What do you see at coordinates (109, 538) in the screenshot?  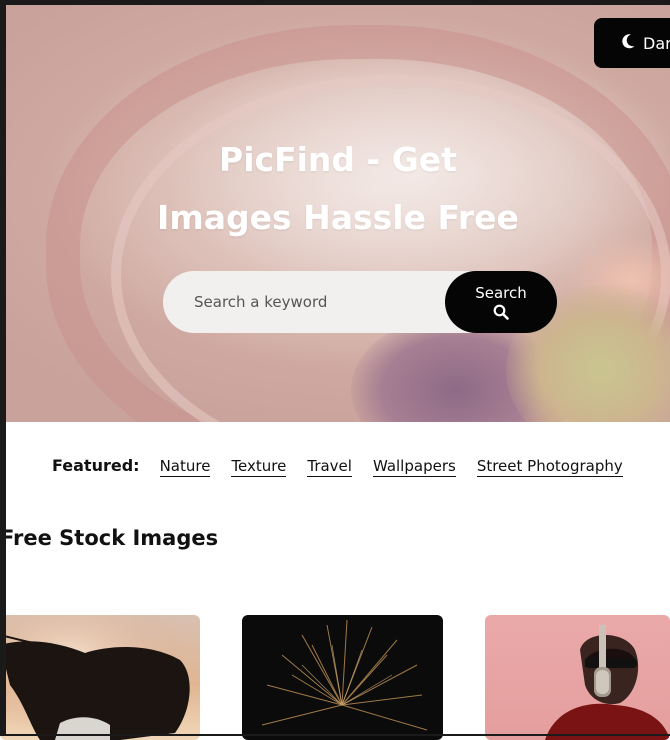 I see `gallery-title: Free Stock Images` at bounding box center [109, 538].